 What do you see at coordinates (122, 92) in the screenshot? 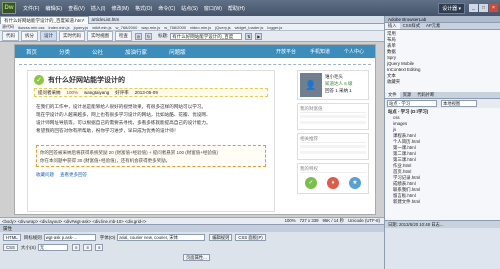
I see `meta-rate-label: 好评率` at bounding box center [122, 92].